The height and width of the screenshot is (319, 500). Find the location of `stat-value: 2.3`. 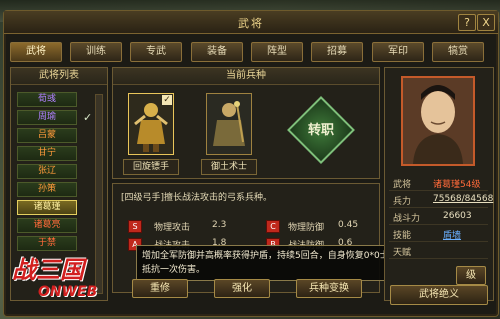

stat-value: 2.3 is located at coordinates (219, 225).